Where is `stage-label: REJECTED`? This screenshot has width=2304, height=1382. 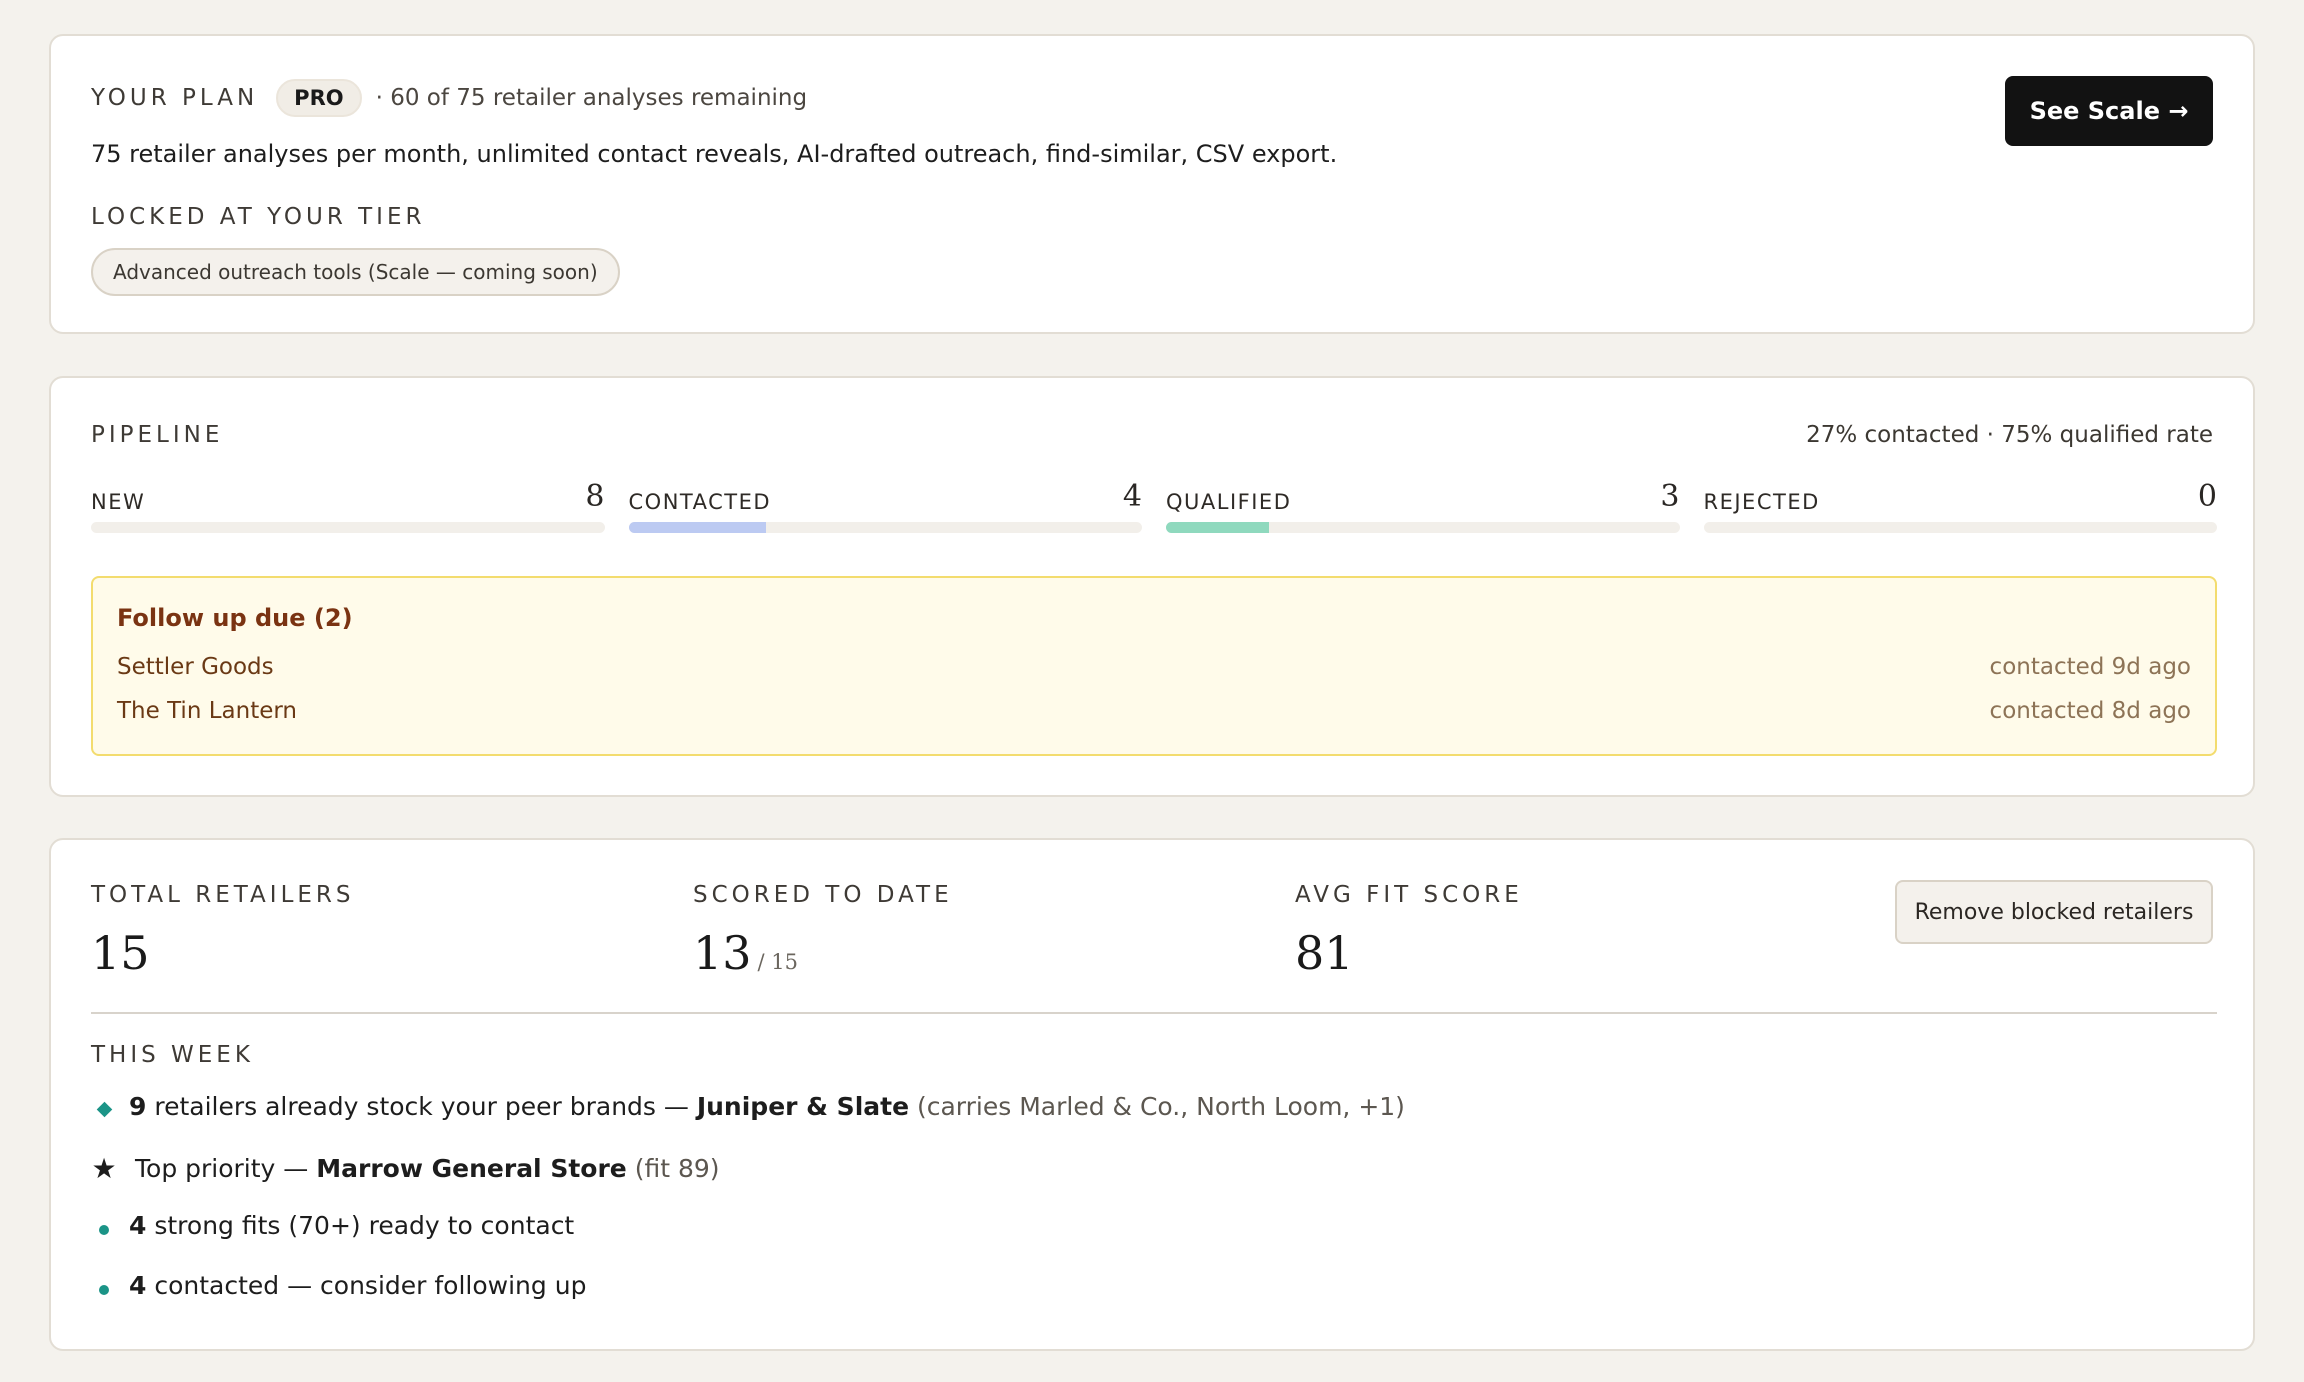
stage-label: REJECTED is located at coordinates (1761, 502).